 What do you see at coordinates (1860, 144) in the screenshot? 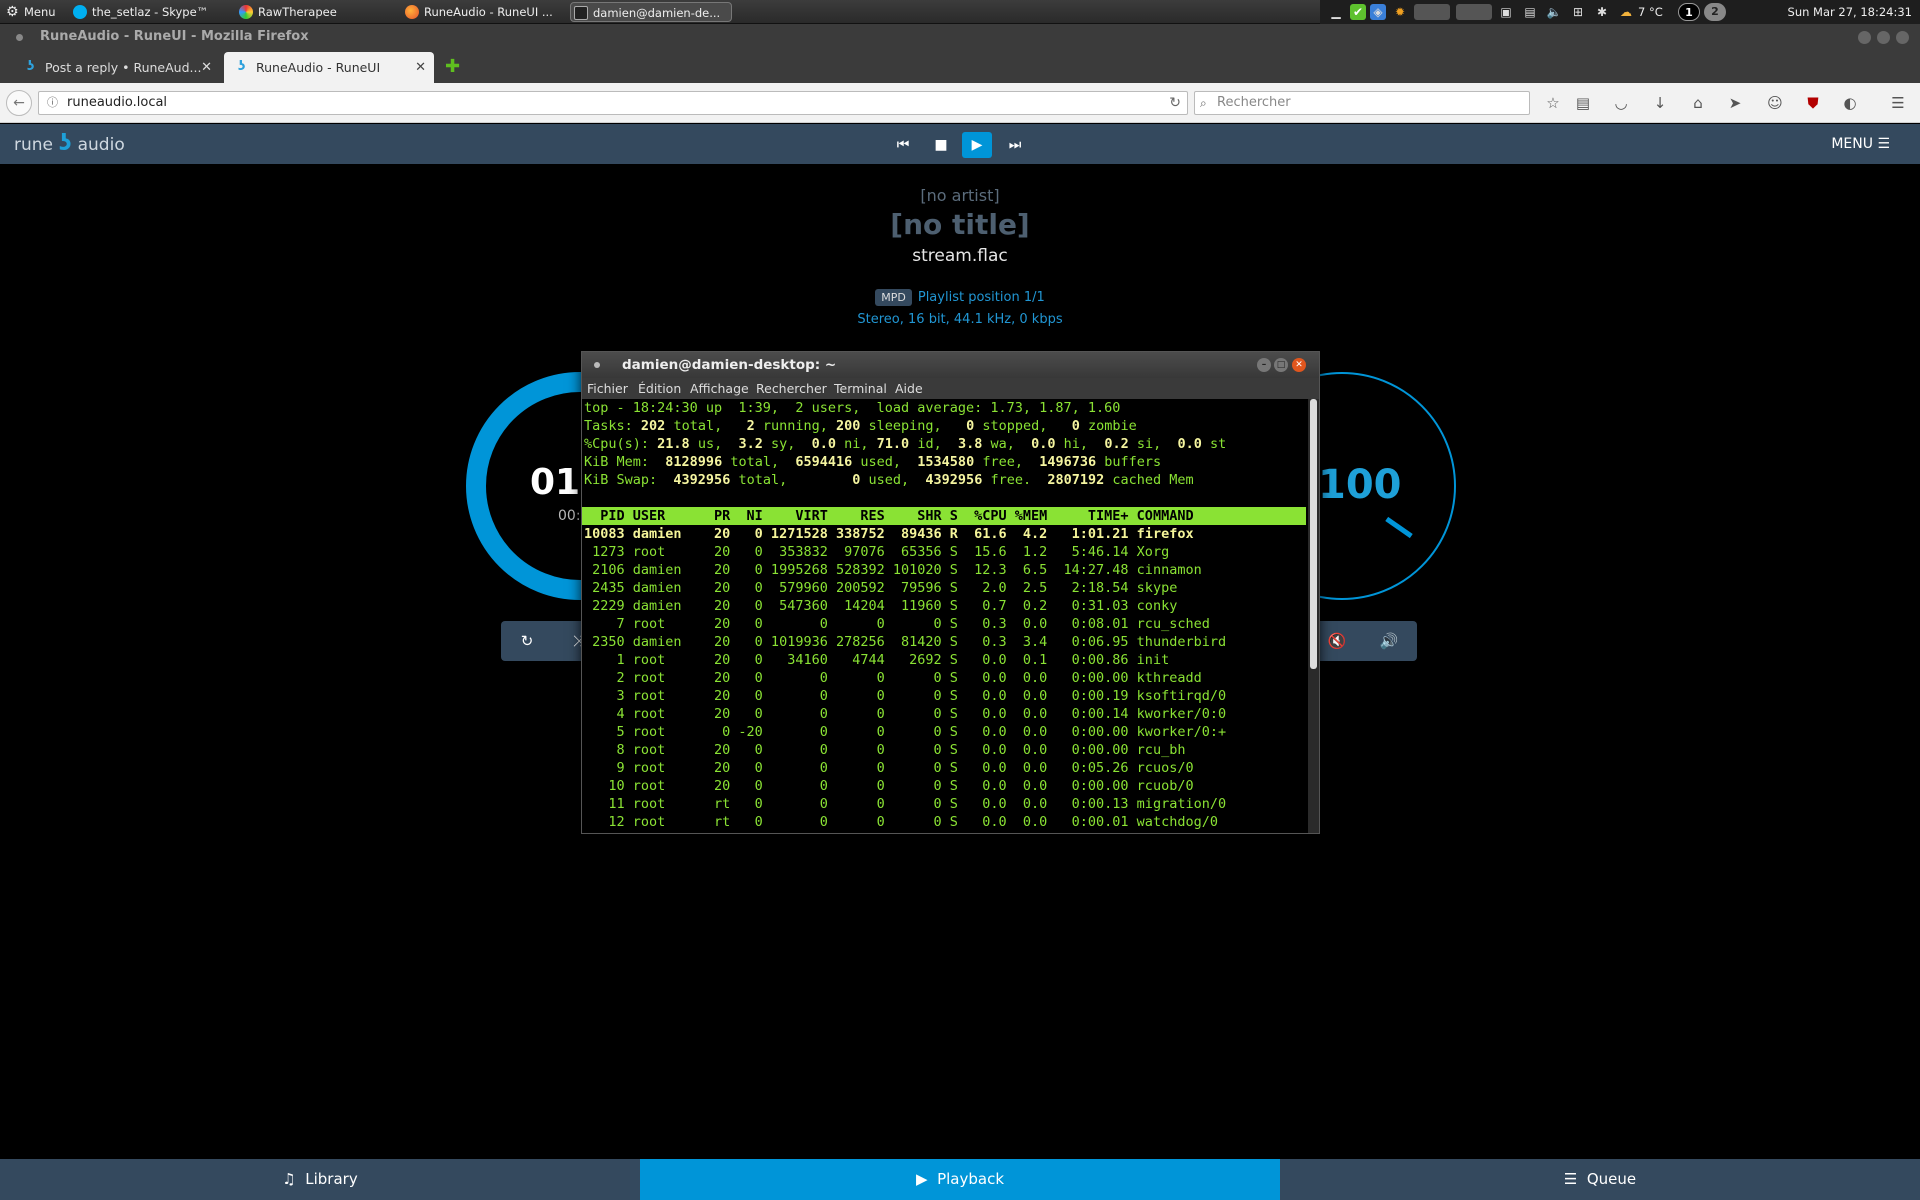
I see `rune-menu-button: MENU ☰` at bounding box center [1860, 144].